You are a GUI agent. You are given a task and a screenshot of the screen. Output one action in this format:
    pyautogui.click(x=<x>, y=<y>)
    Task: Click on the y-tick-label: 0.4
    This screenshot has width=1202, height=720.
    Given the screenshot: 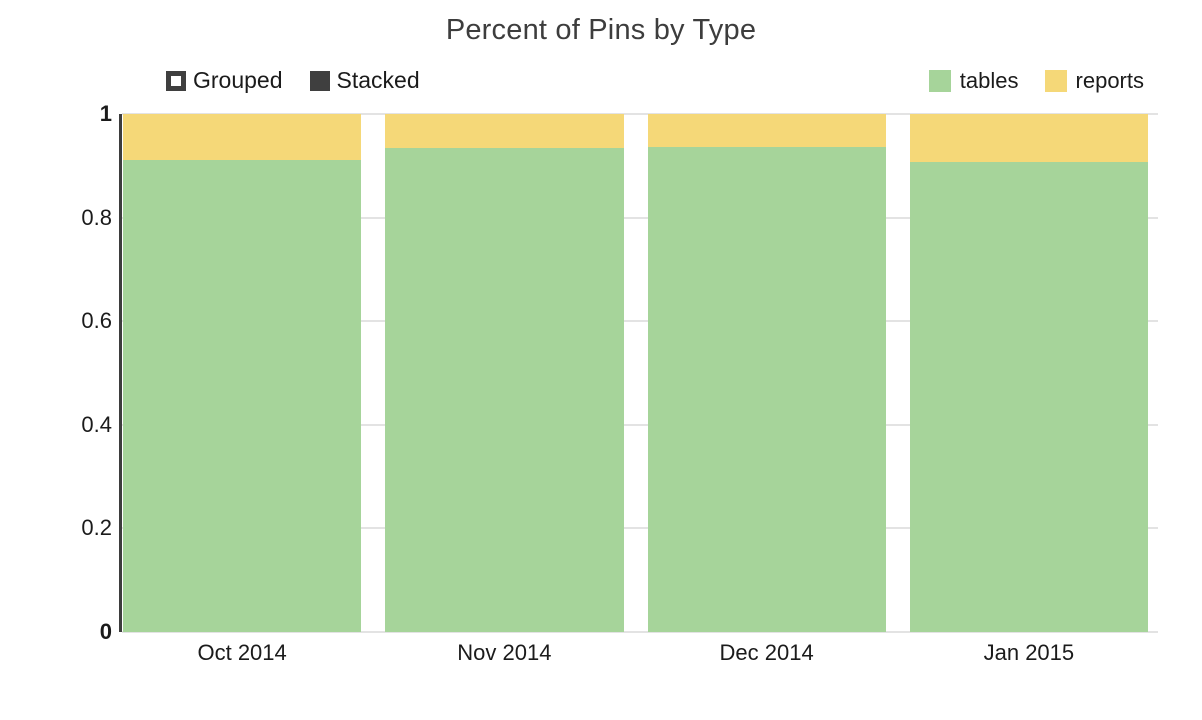 What is the action you would take?
    pyautogui.click(x=96, y=424)
    